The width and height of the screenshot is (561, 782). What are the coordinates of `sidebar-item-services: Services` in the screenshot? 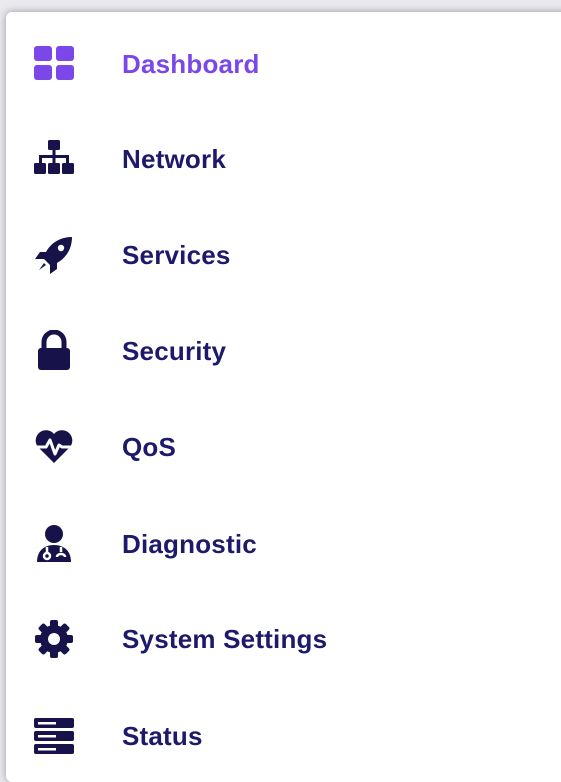 It's located at (283, 255).